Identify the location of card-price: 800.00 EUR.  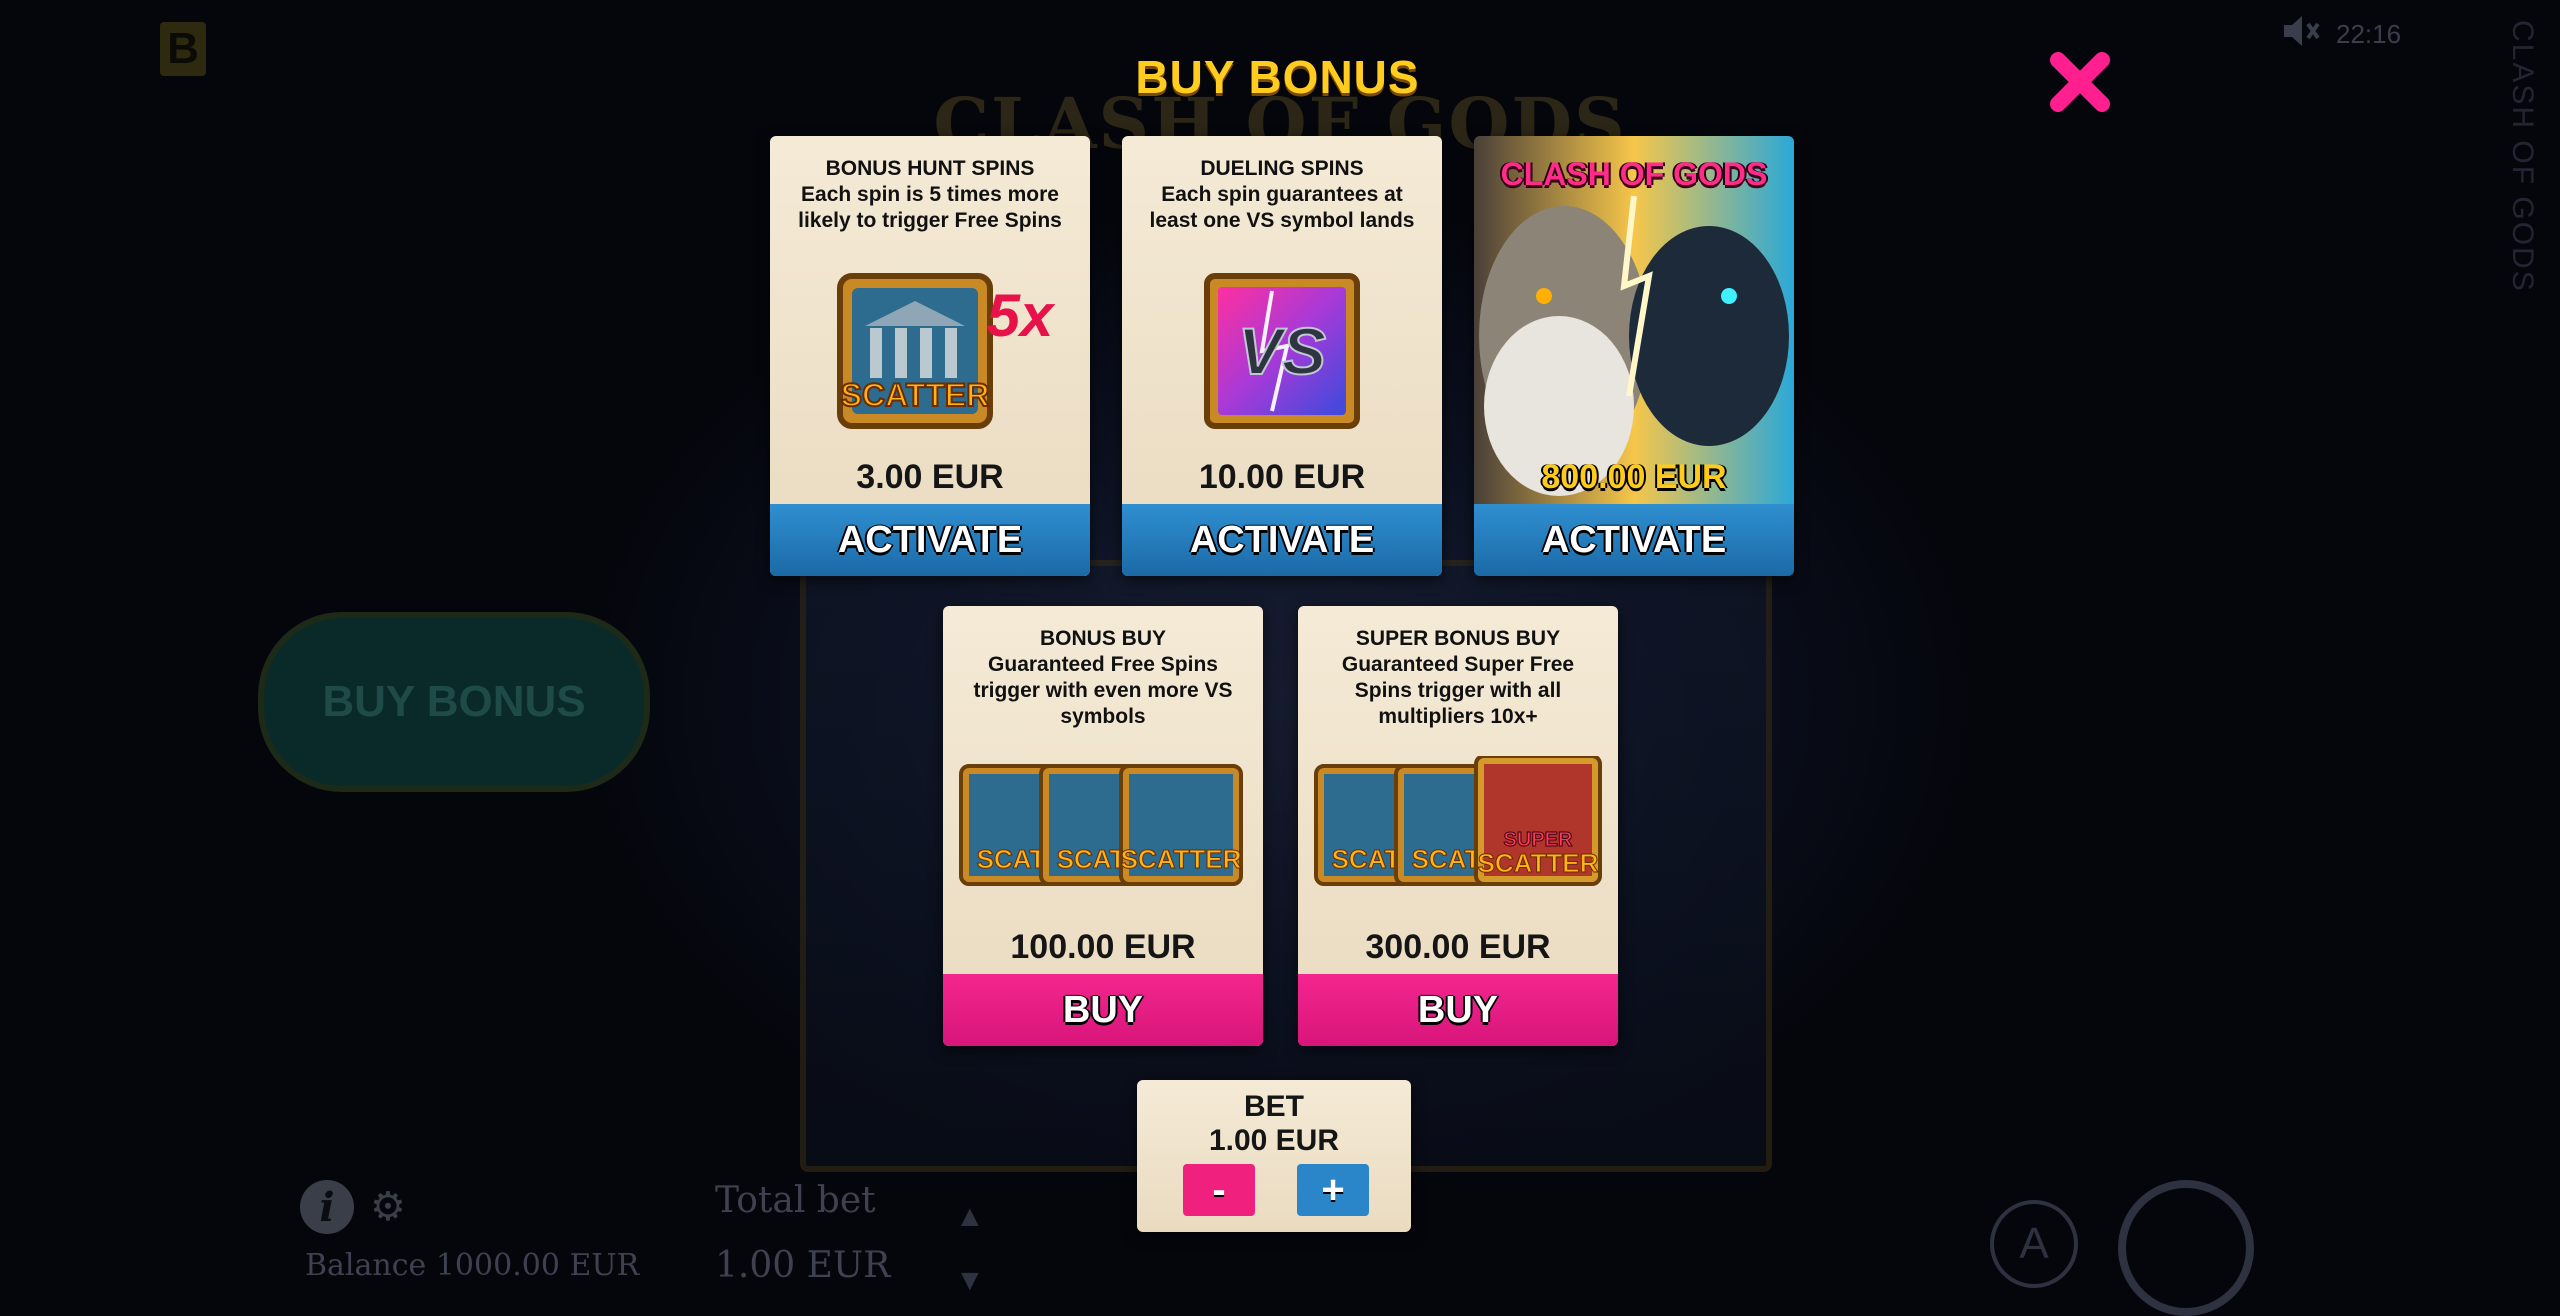
(1634, 477).